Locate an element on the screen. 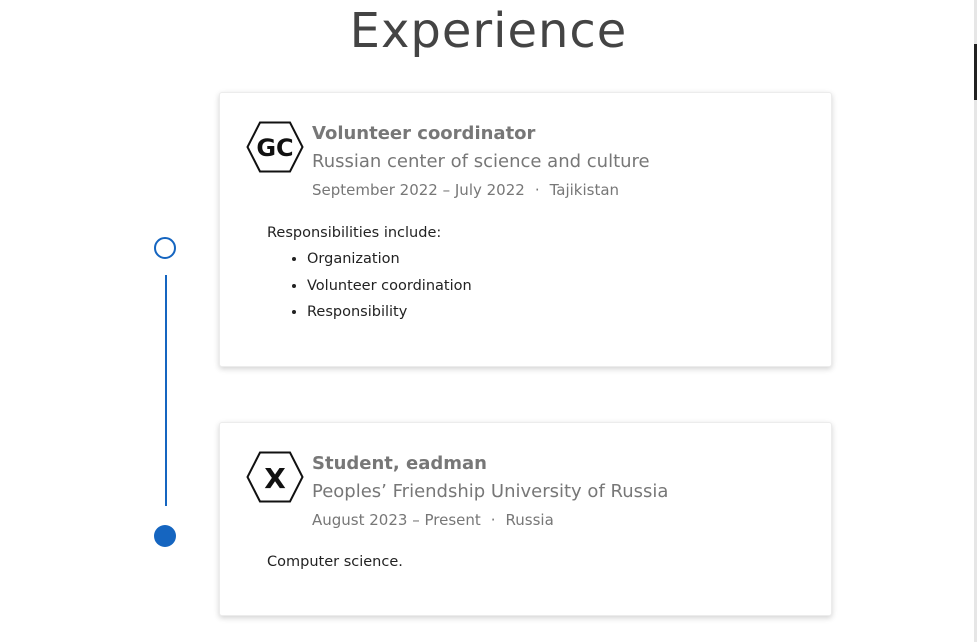  job-role: Student, eadman is located at coordinates (399, 463).